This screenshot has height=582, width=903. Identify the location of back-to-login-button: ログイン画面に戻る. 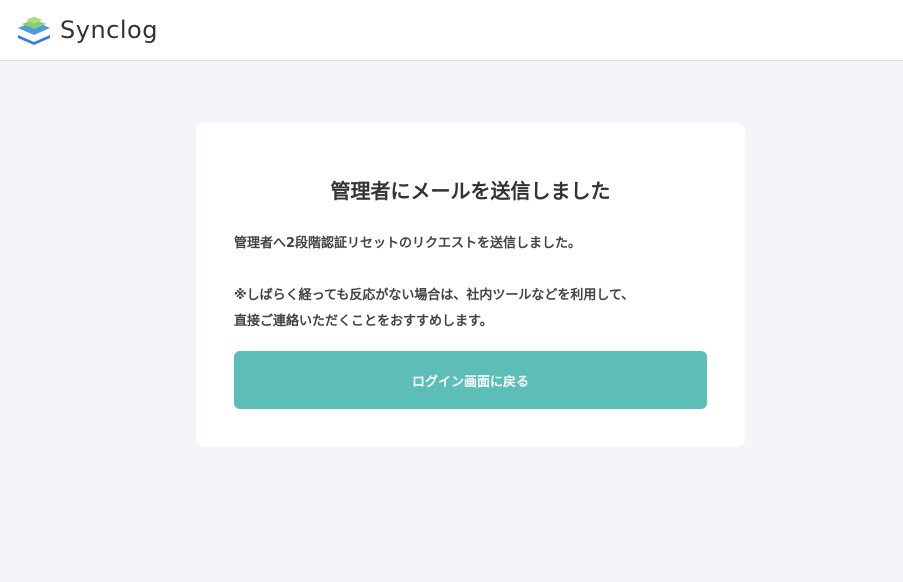
(470, 380).